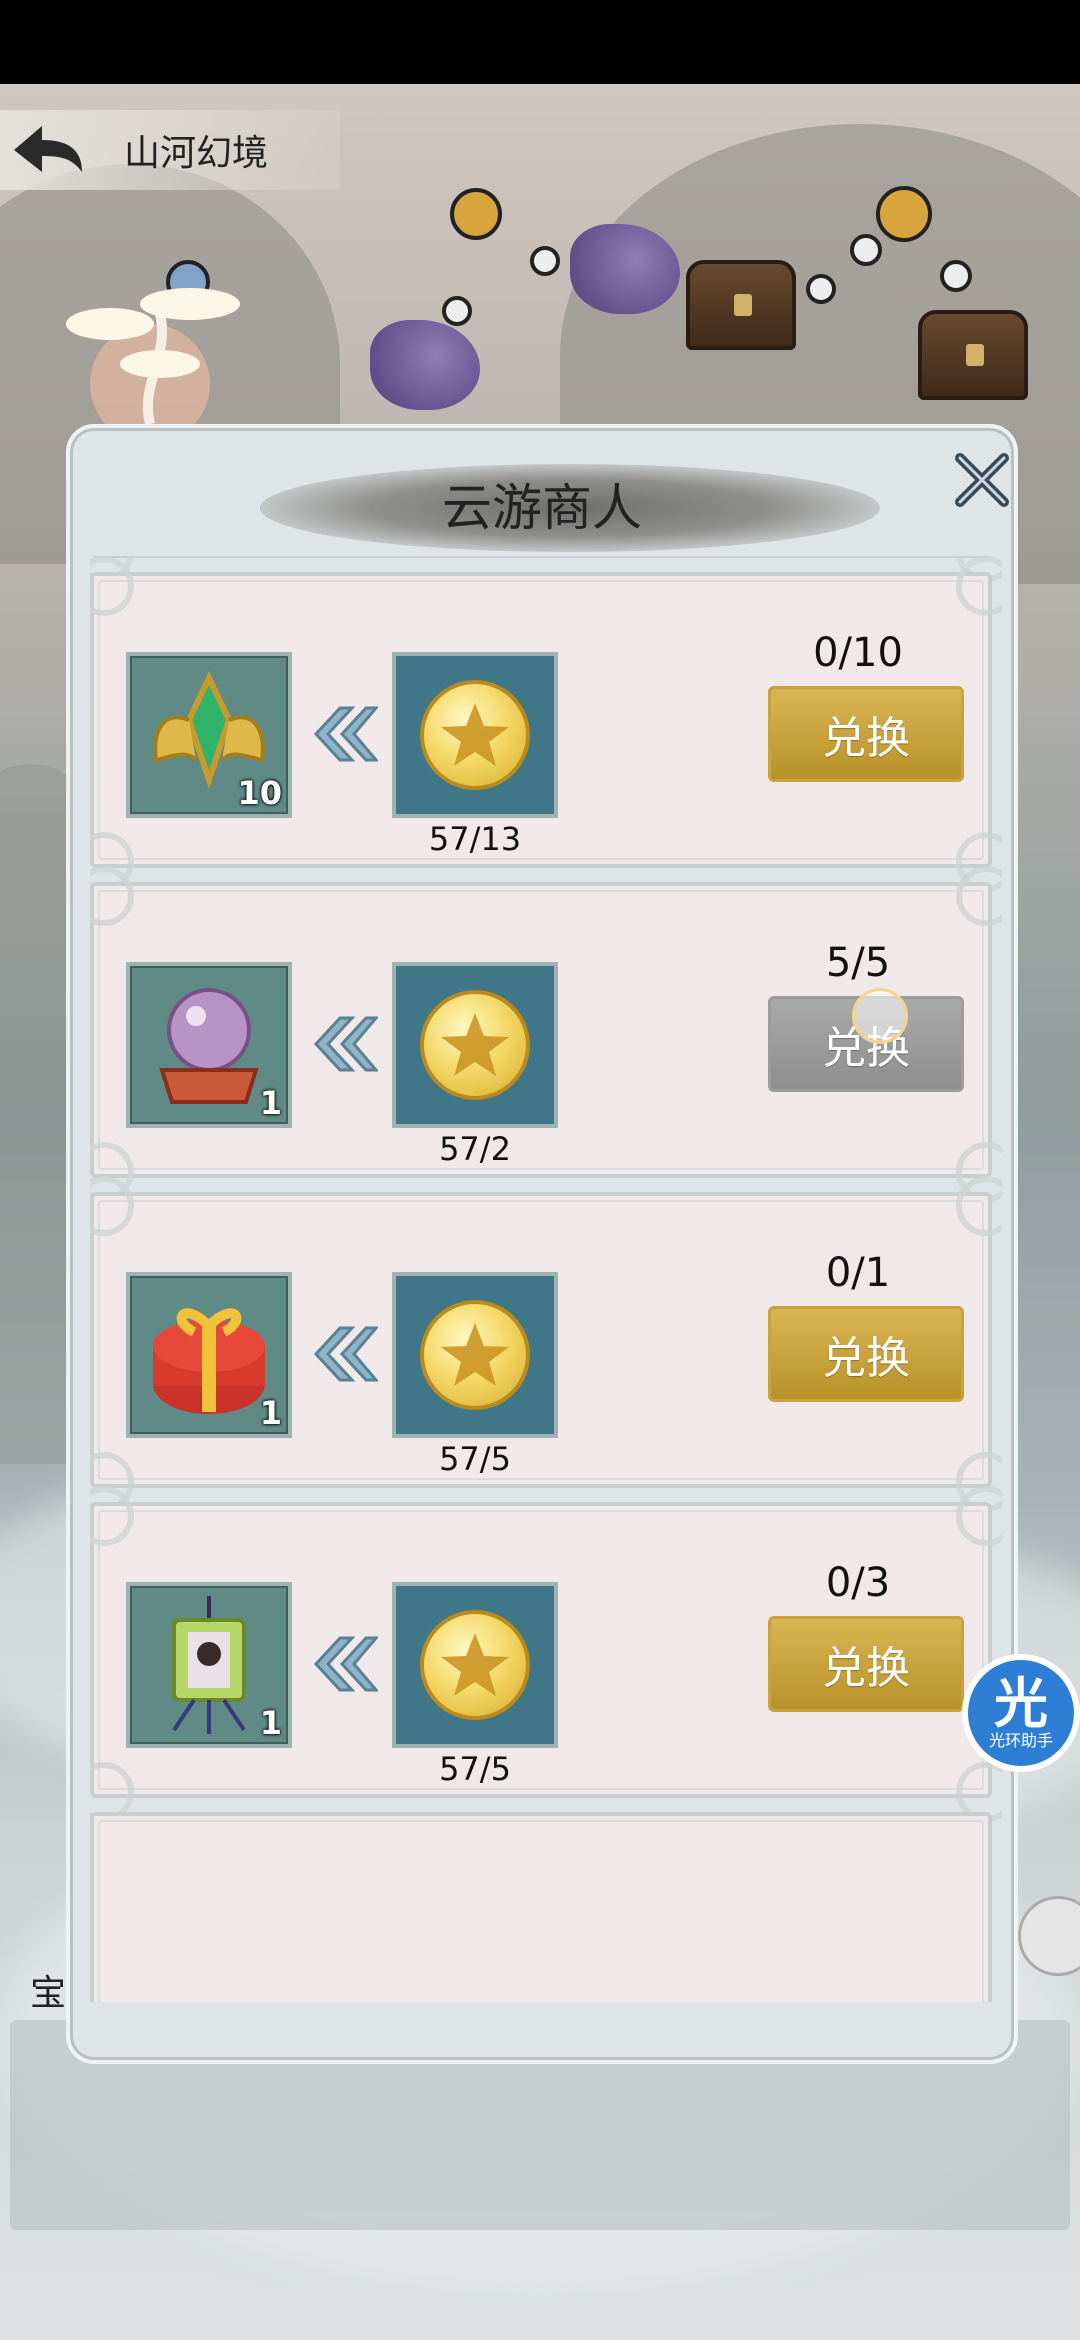 The width and height of the screenshot is (1080, 2340). I want to click on exchange-limit: 5/5, so click(858, 963).